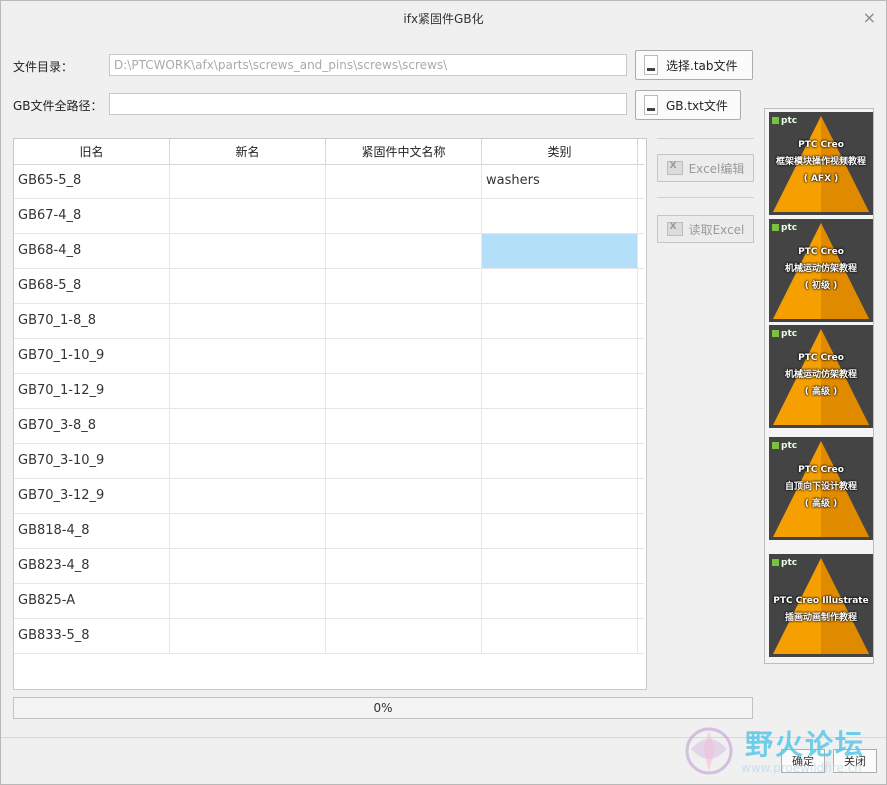  I want to click on close-button: 关闭, so click(855, 761).